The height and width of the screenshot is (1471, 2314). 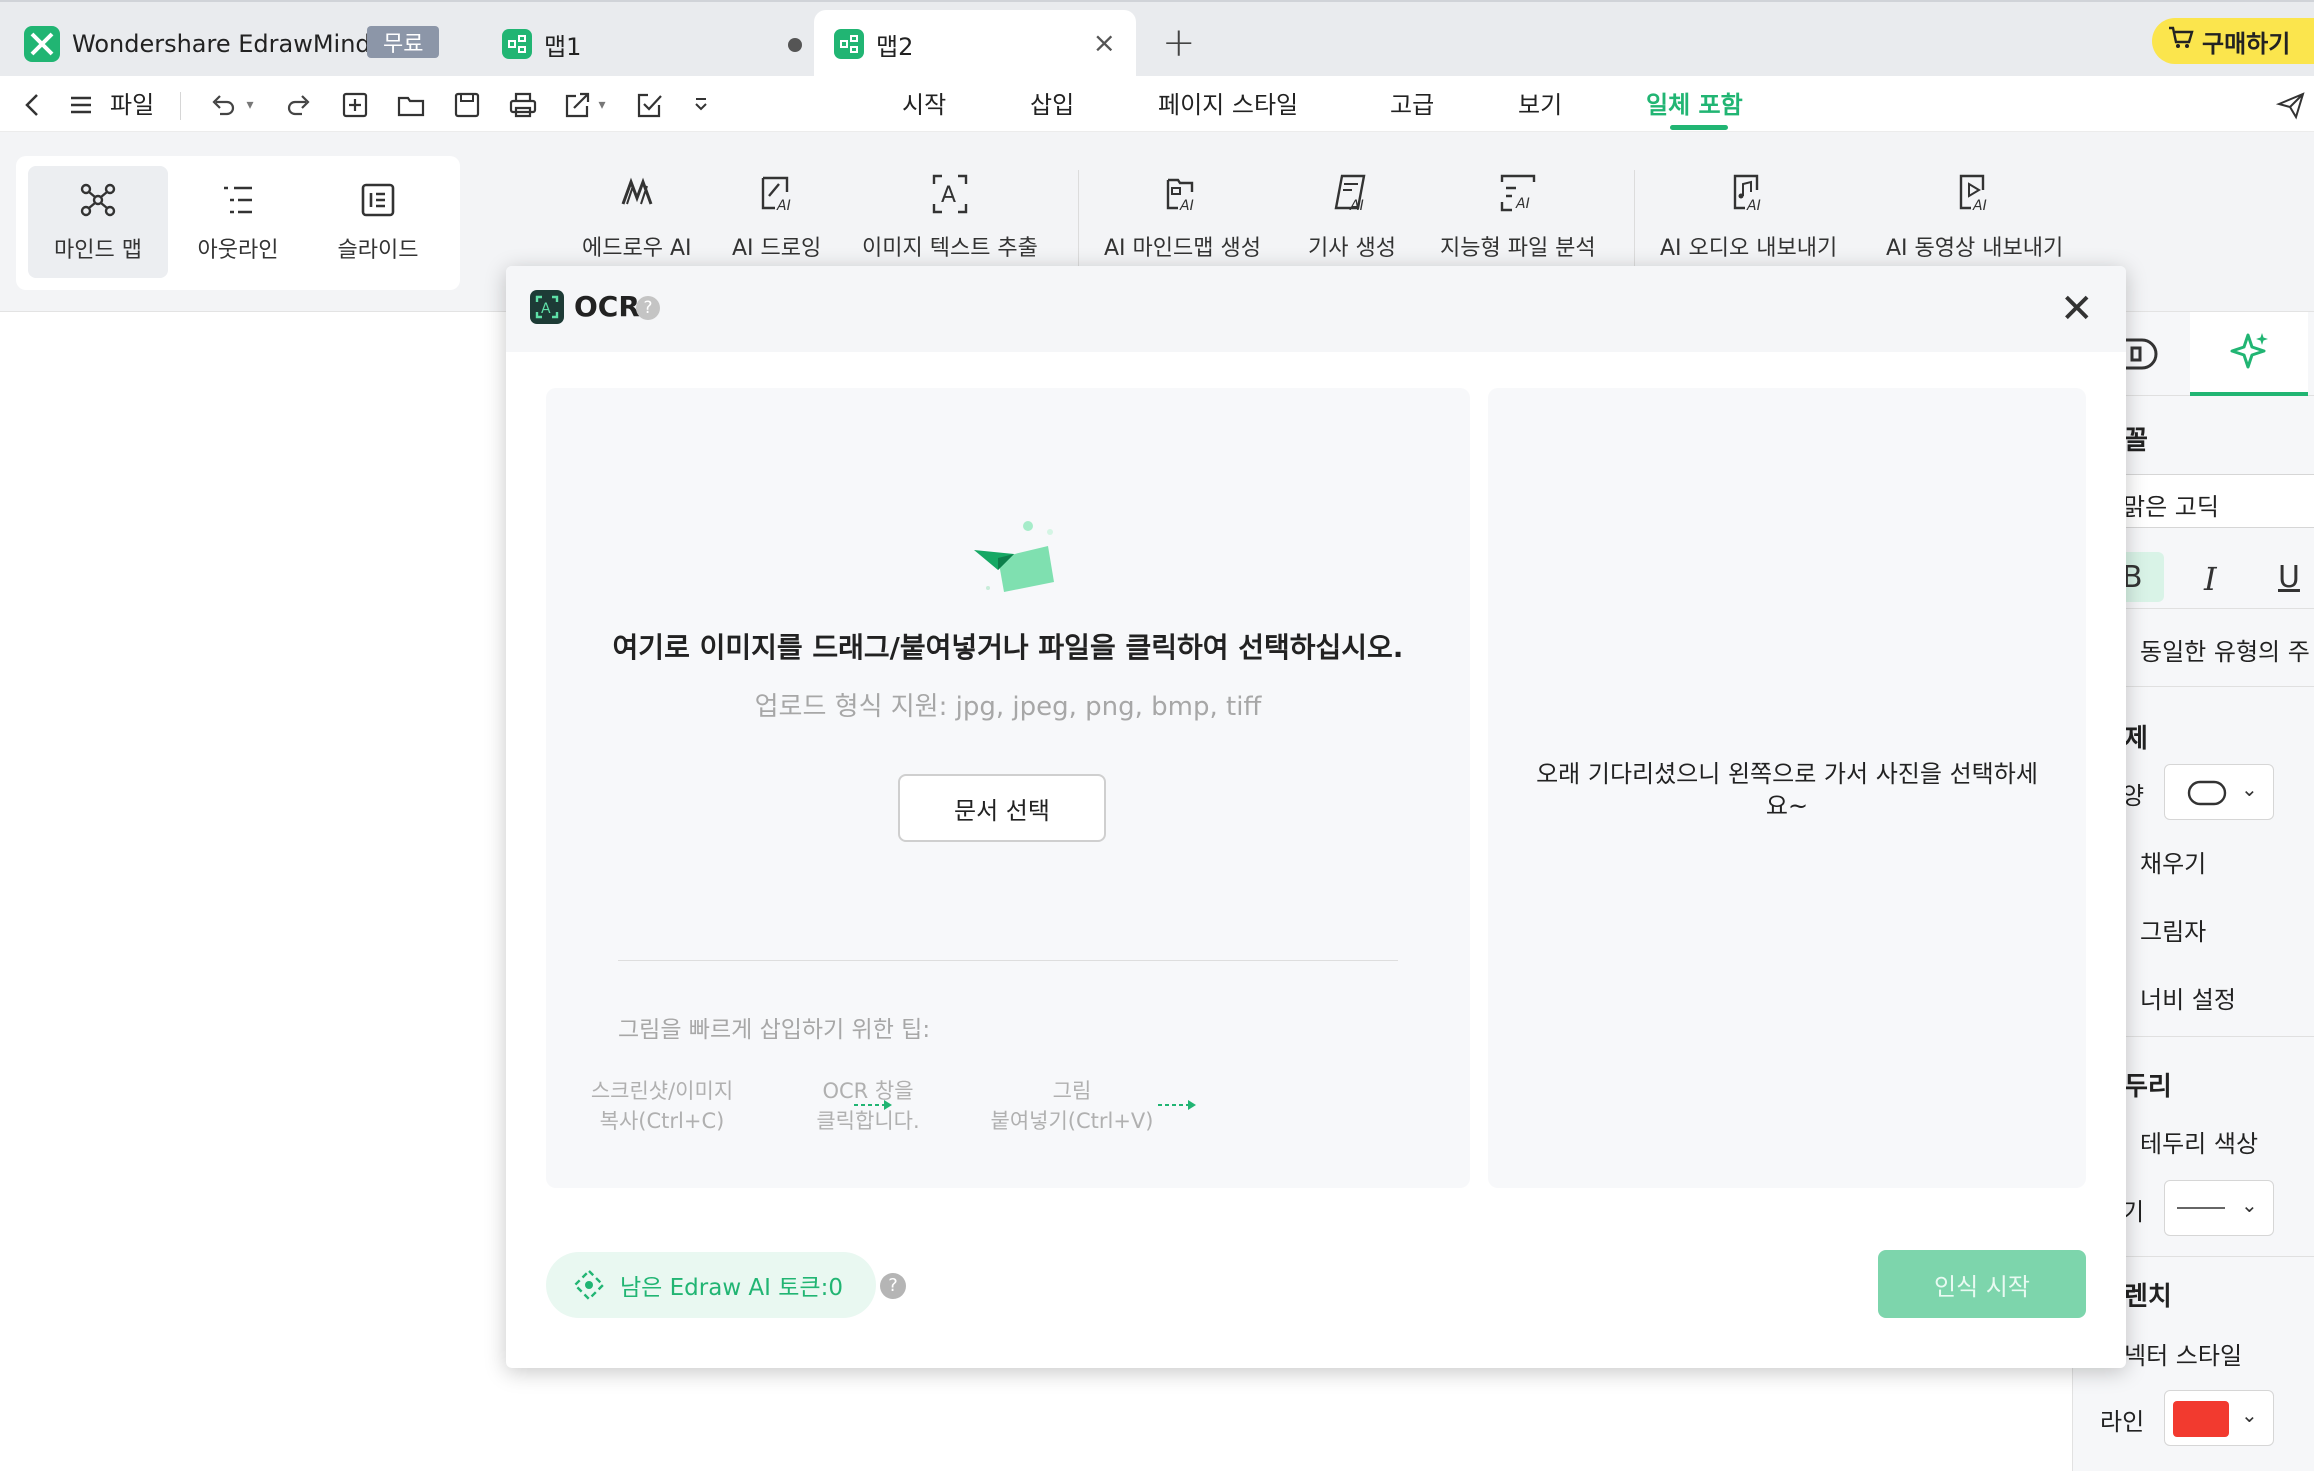 I want to click on menu-start: 시작, so click(x=924, y=105).